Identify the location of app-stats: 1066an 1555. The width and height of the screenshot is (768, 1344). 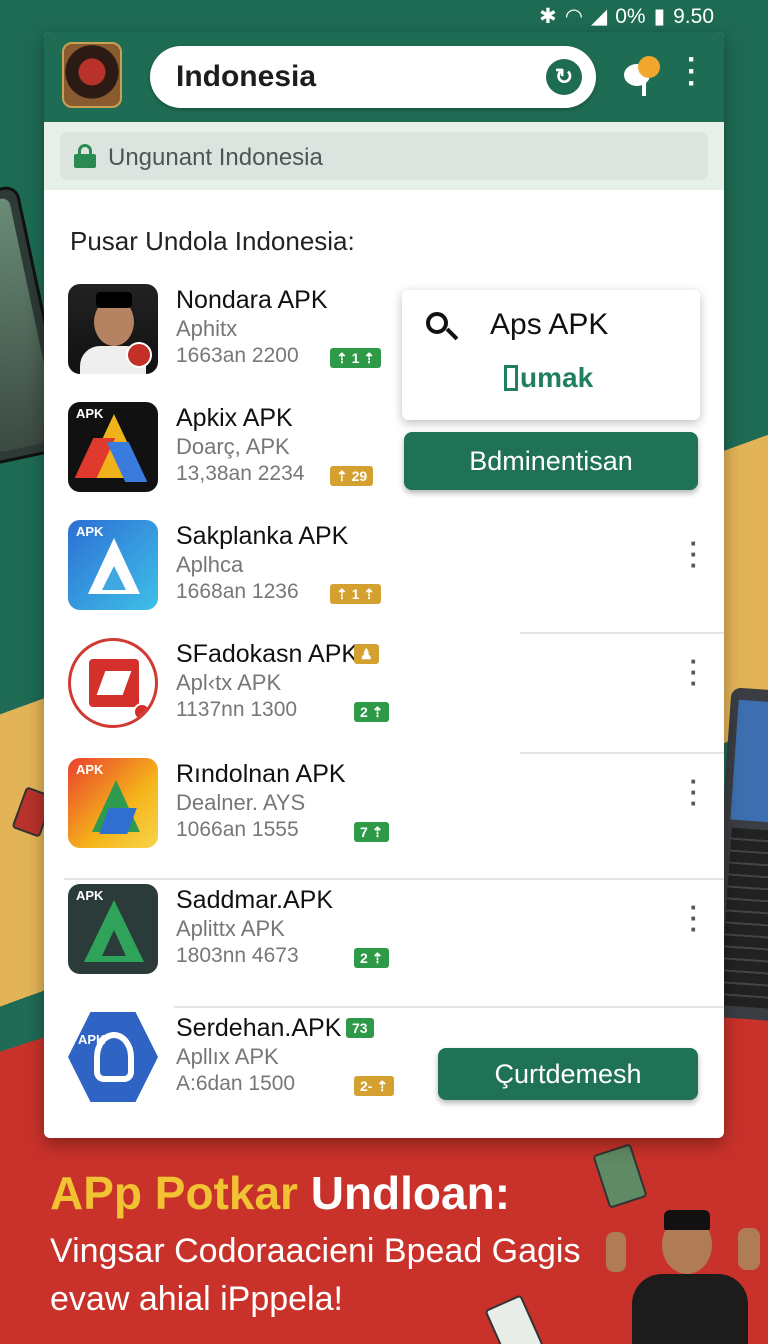
(237, 829).